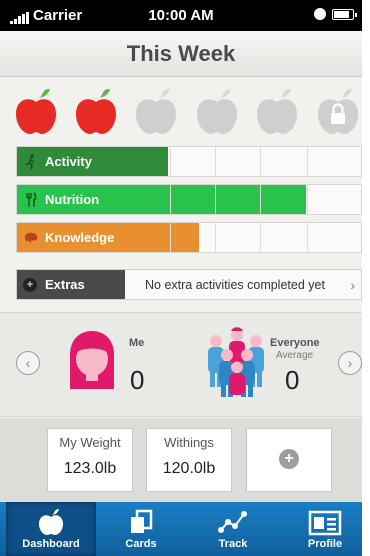 This screenshot has width=370, height=556. I want to click on tab-track: Track, so click(233, 529).